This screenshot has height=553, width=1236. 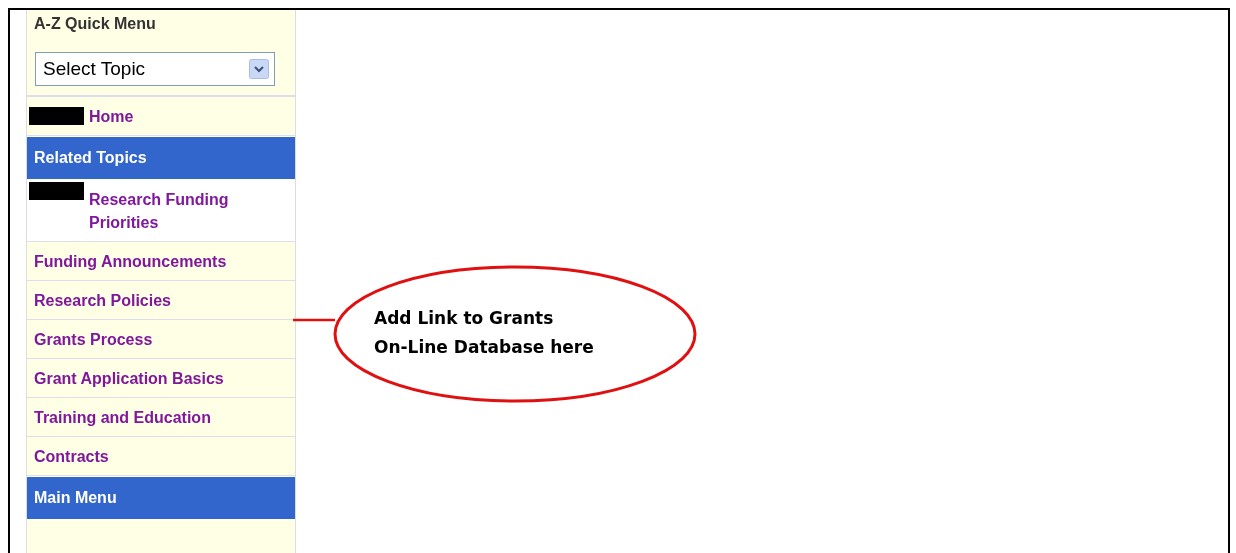 I want to click on menu-link: Funding Announcements, so click(x=130, y=261).